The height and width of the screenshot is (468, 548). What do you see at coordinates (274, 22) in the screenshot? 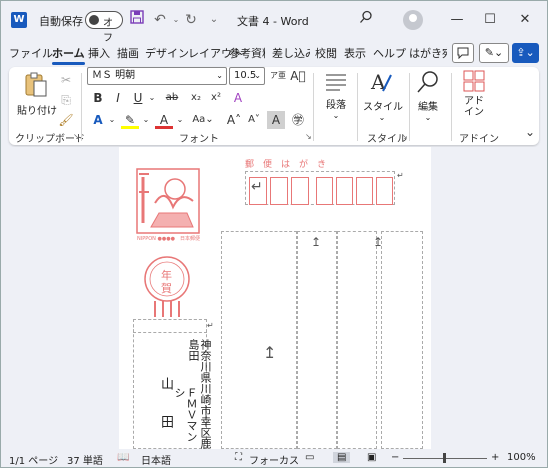
I see `title-bar: W 自動保存 オフ ↶ ⌄ ↻ ⌄ 文書 4 - Word — ☐ ✕` at bounding box center [274, 22].